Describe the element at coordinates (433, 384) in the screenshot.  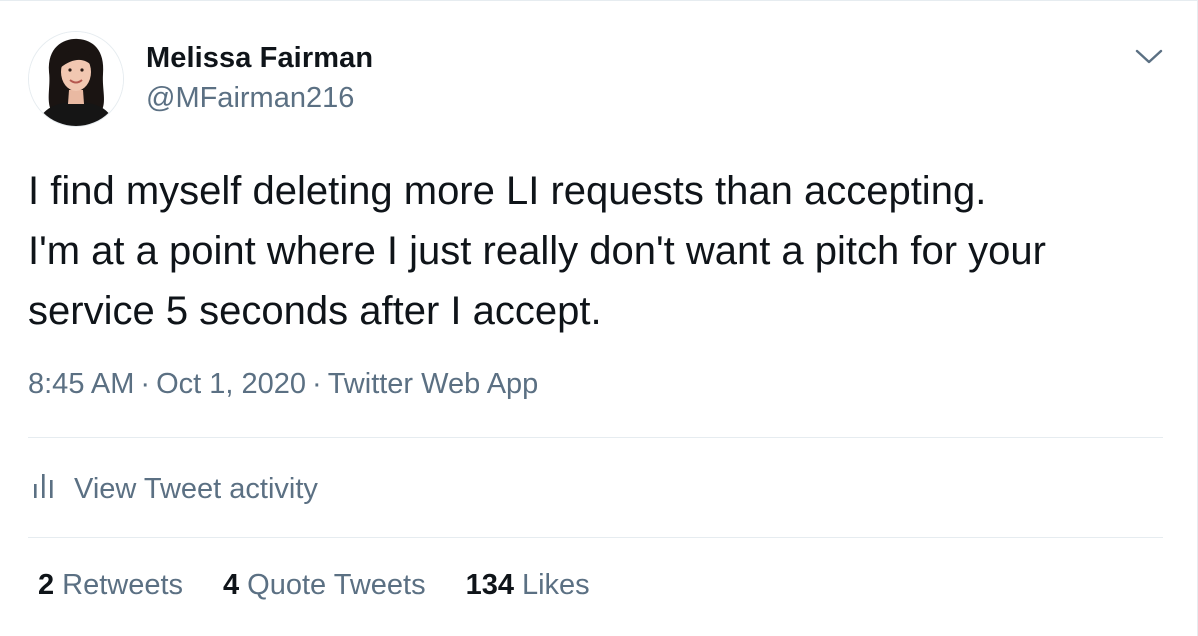
I see `tweet-source: Twitter Web App` at that location.